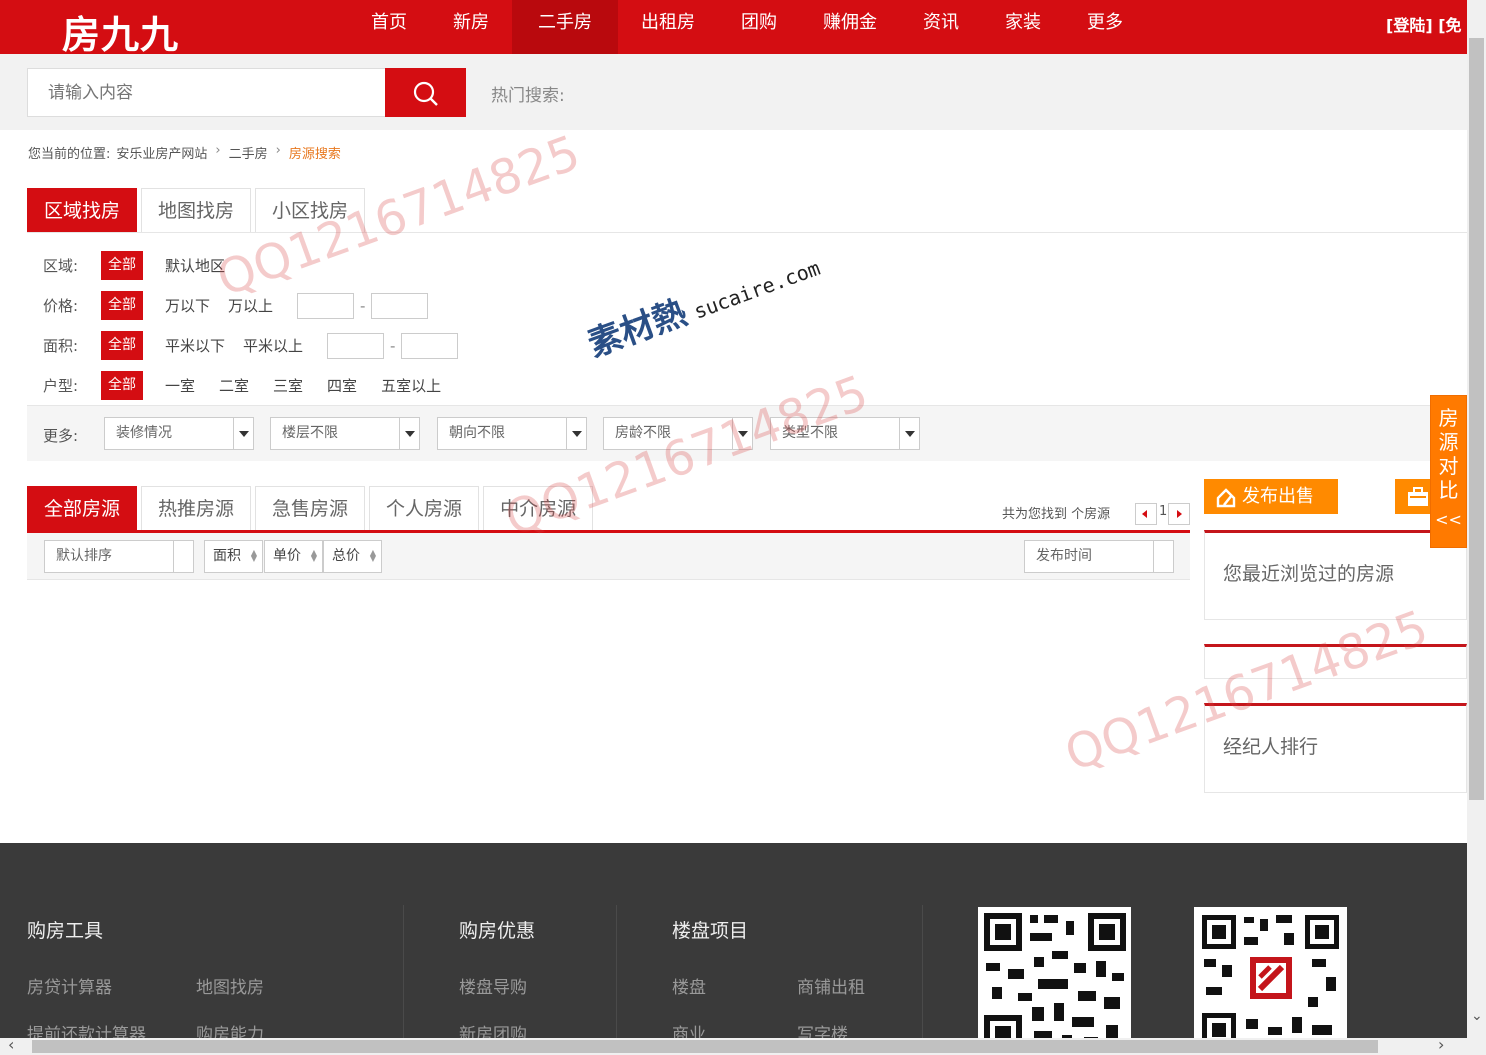  Describe the element at coordinates (411, 385) in the screenshot. I see `room-option: 五室以上` at that location.